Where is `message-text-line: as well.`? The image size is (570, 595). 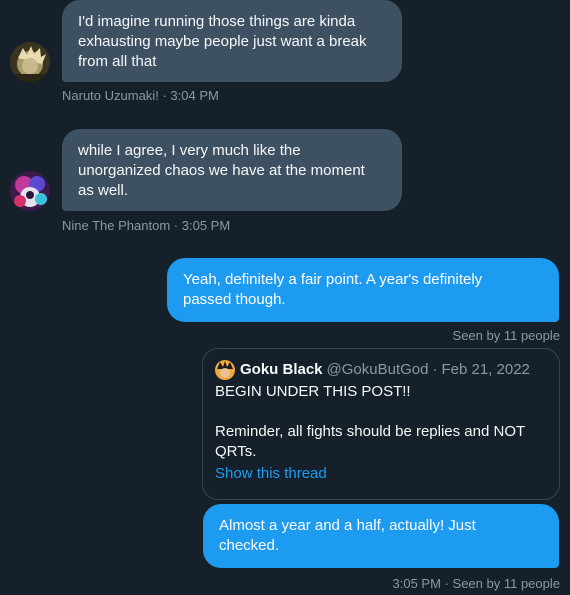 message-text-line: as well. is located at coordinates (103, 190).